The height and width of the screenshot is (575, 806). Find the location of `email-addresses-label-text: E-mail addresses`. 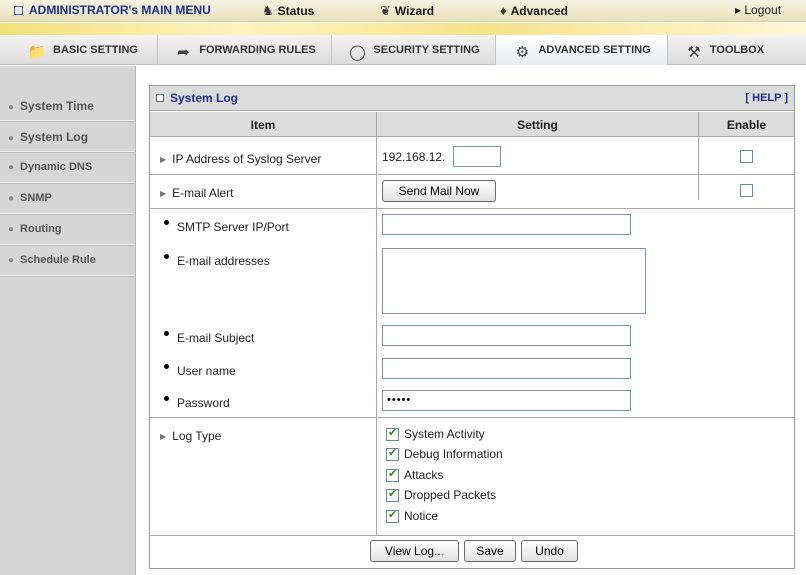

email-addresses-label-text: E-mail addresses is located at coordinates (223, 261).